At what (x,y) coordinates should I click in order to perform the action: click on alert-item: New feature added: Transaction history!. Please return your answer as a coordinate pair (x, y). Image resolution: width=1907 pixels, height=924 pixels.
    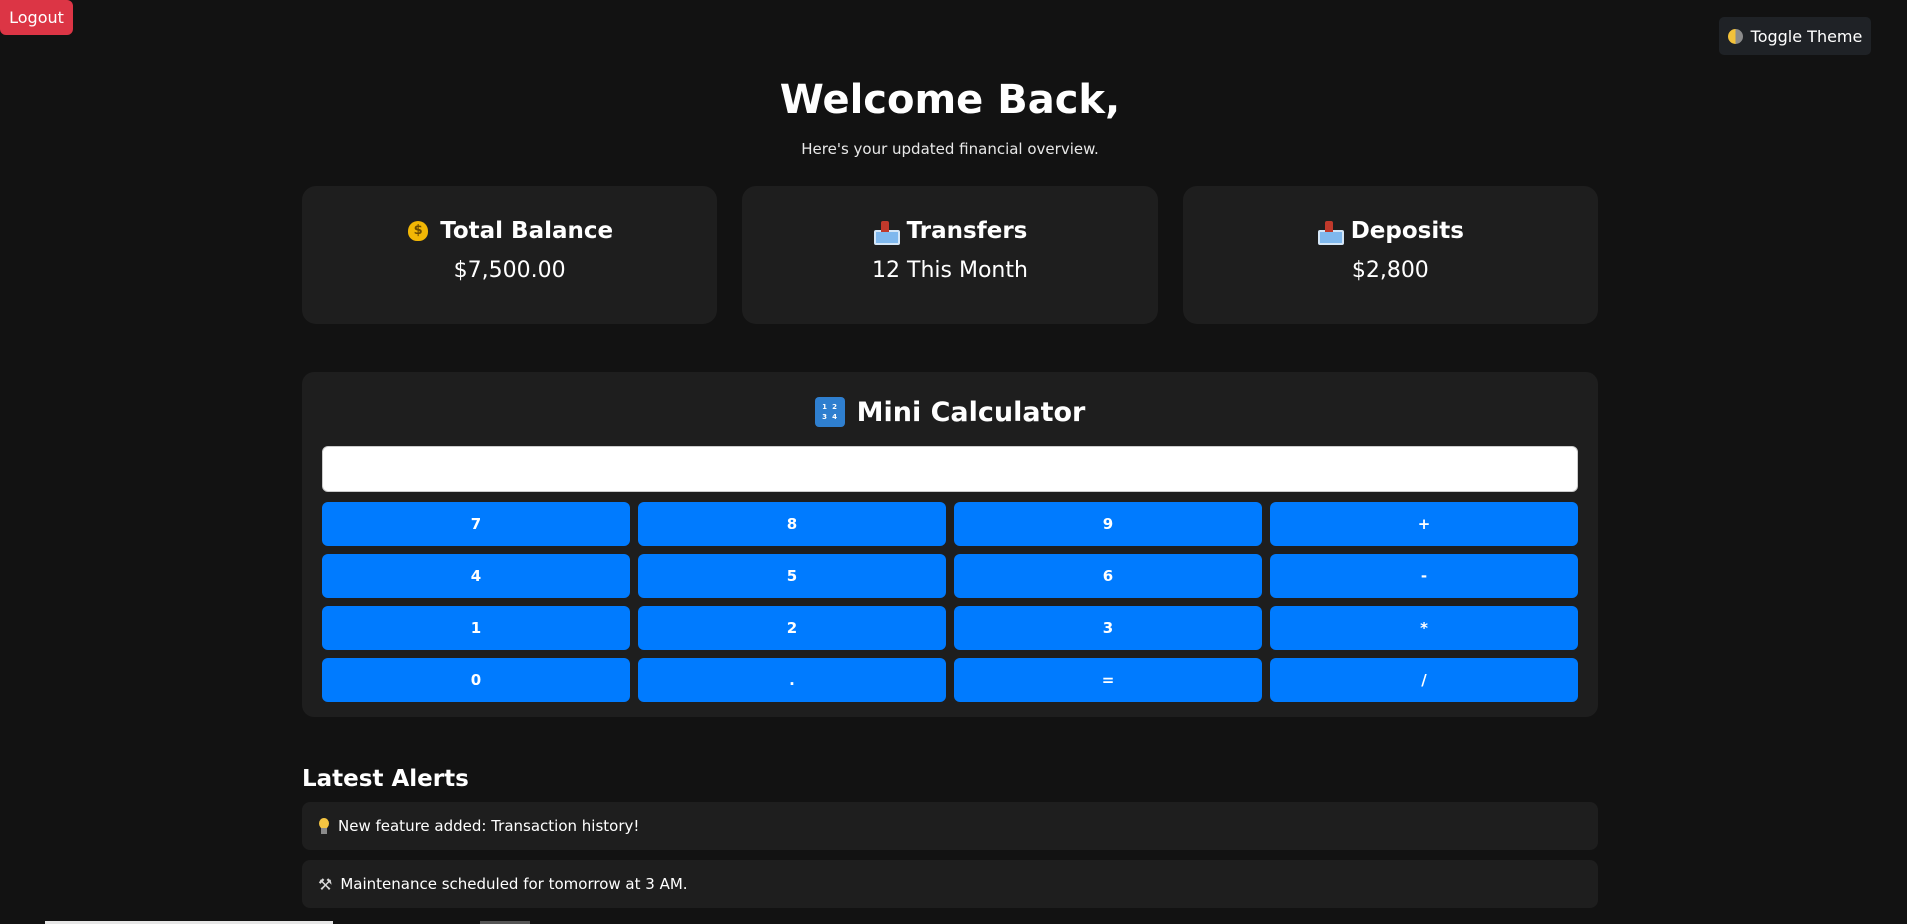
    Looking at the image, I should click on (950, 826).